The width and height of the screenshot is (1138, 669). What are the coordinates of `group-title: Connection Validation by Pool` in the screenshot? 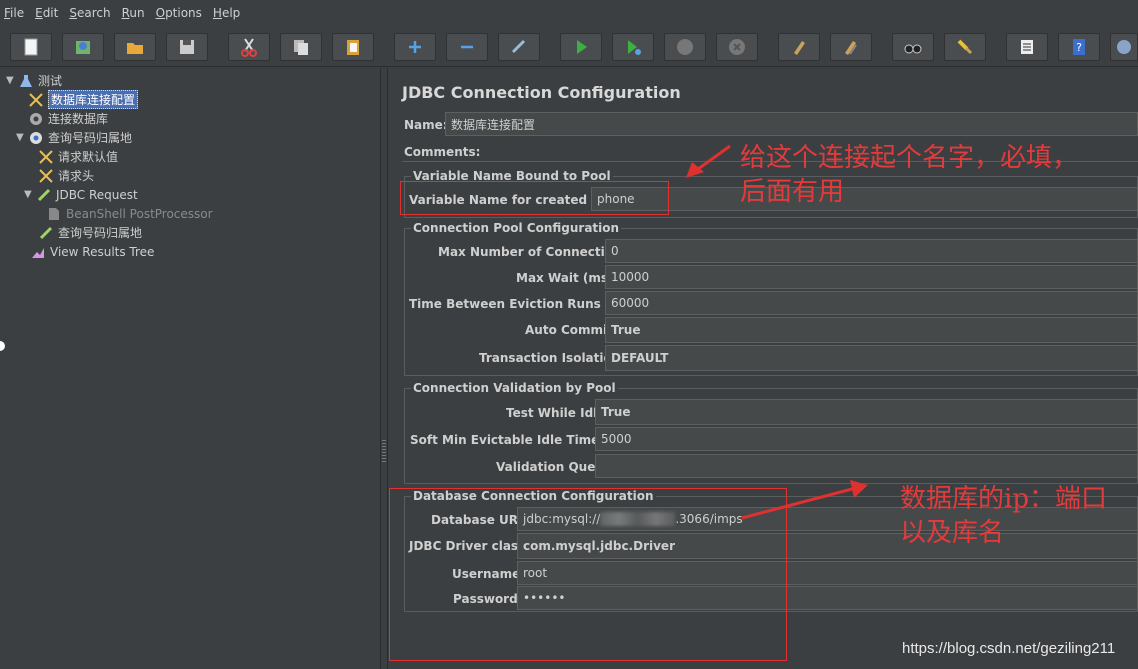 It's located at (514, 388).